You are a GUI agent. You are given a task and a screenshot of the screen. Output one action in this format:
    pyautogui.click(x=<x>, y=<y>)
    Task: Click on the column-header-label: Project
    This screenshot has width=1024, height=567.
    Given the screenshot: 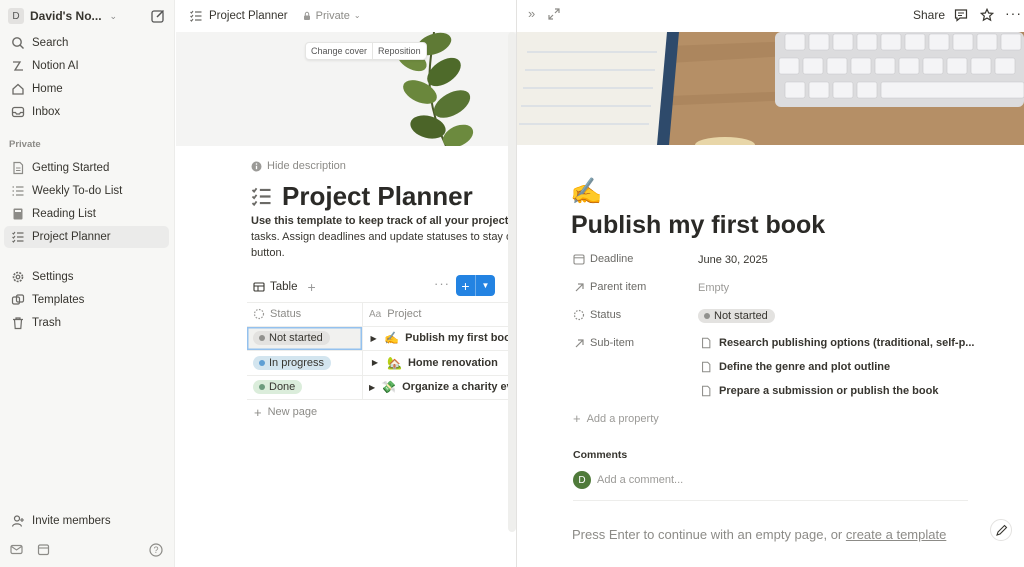 What is the action you would take?
    pyautogui.click(x=404, y=314)
    